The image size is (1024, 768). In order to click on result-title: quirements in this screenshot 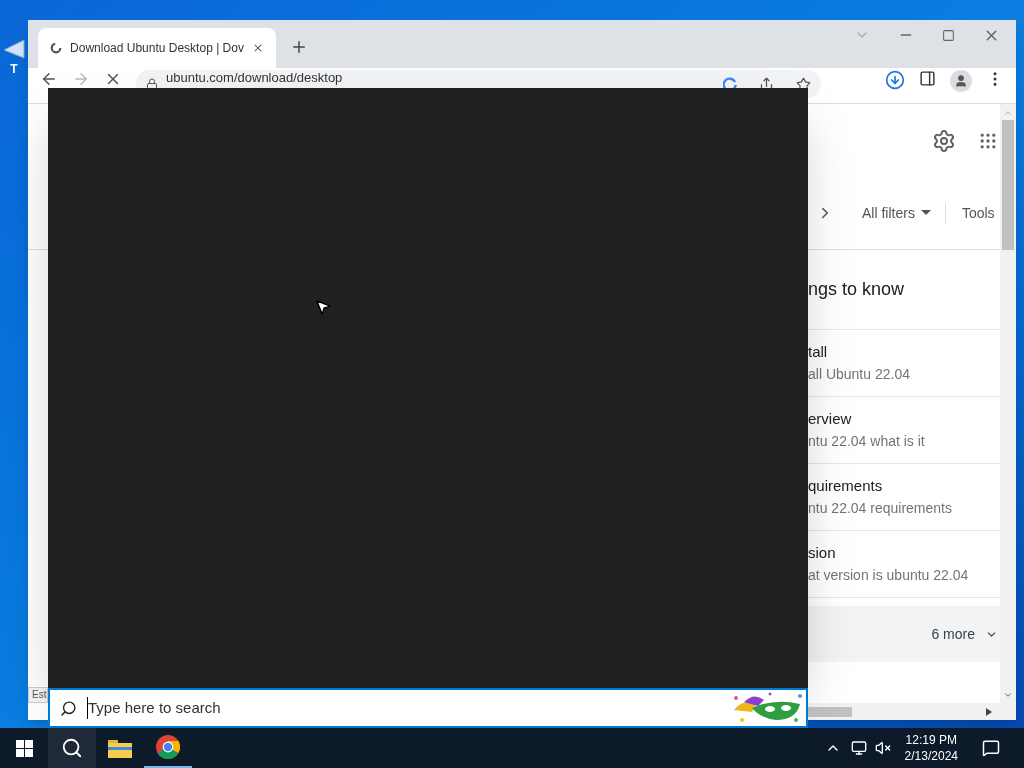, I will do `click(846, 486)`.